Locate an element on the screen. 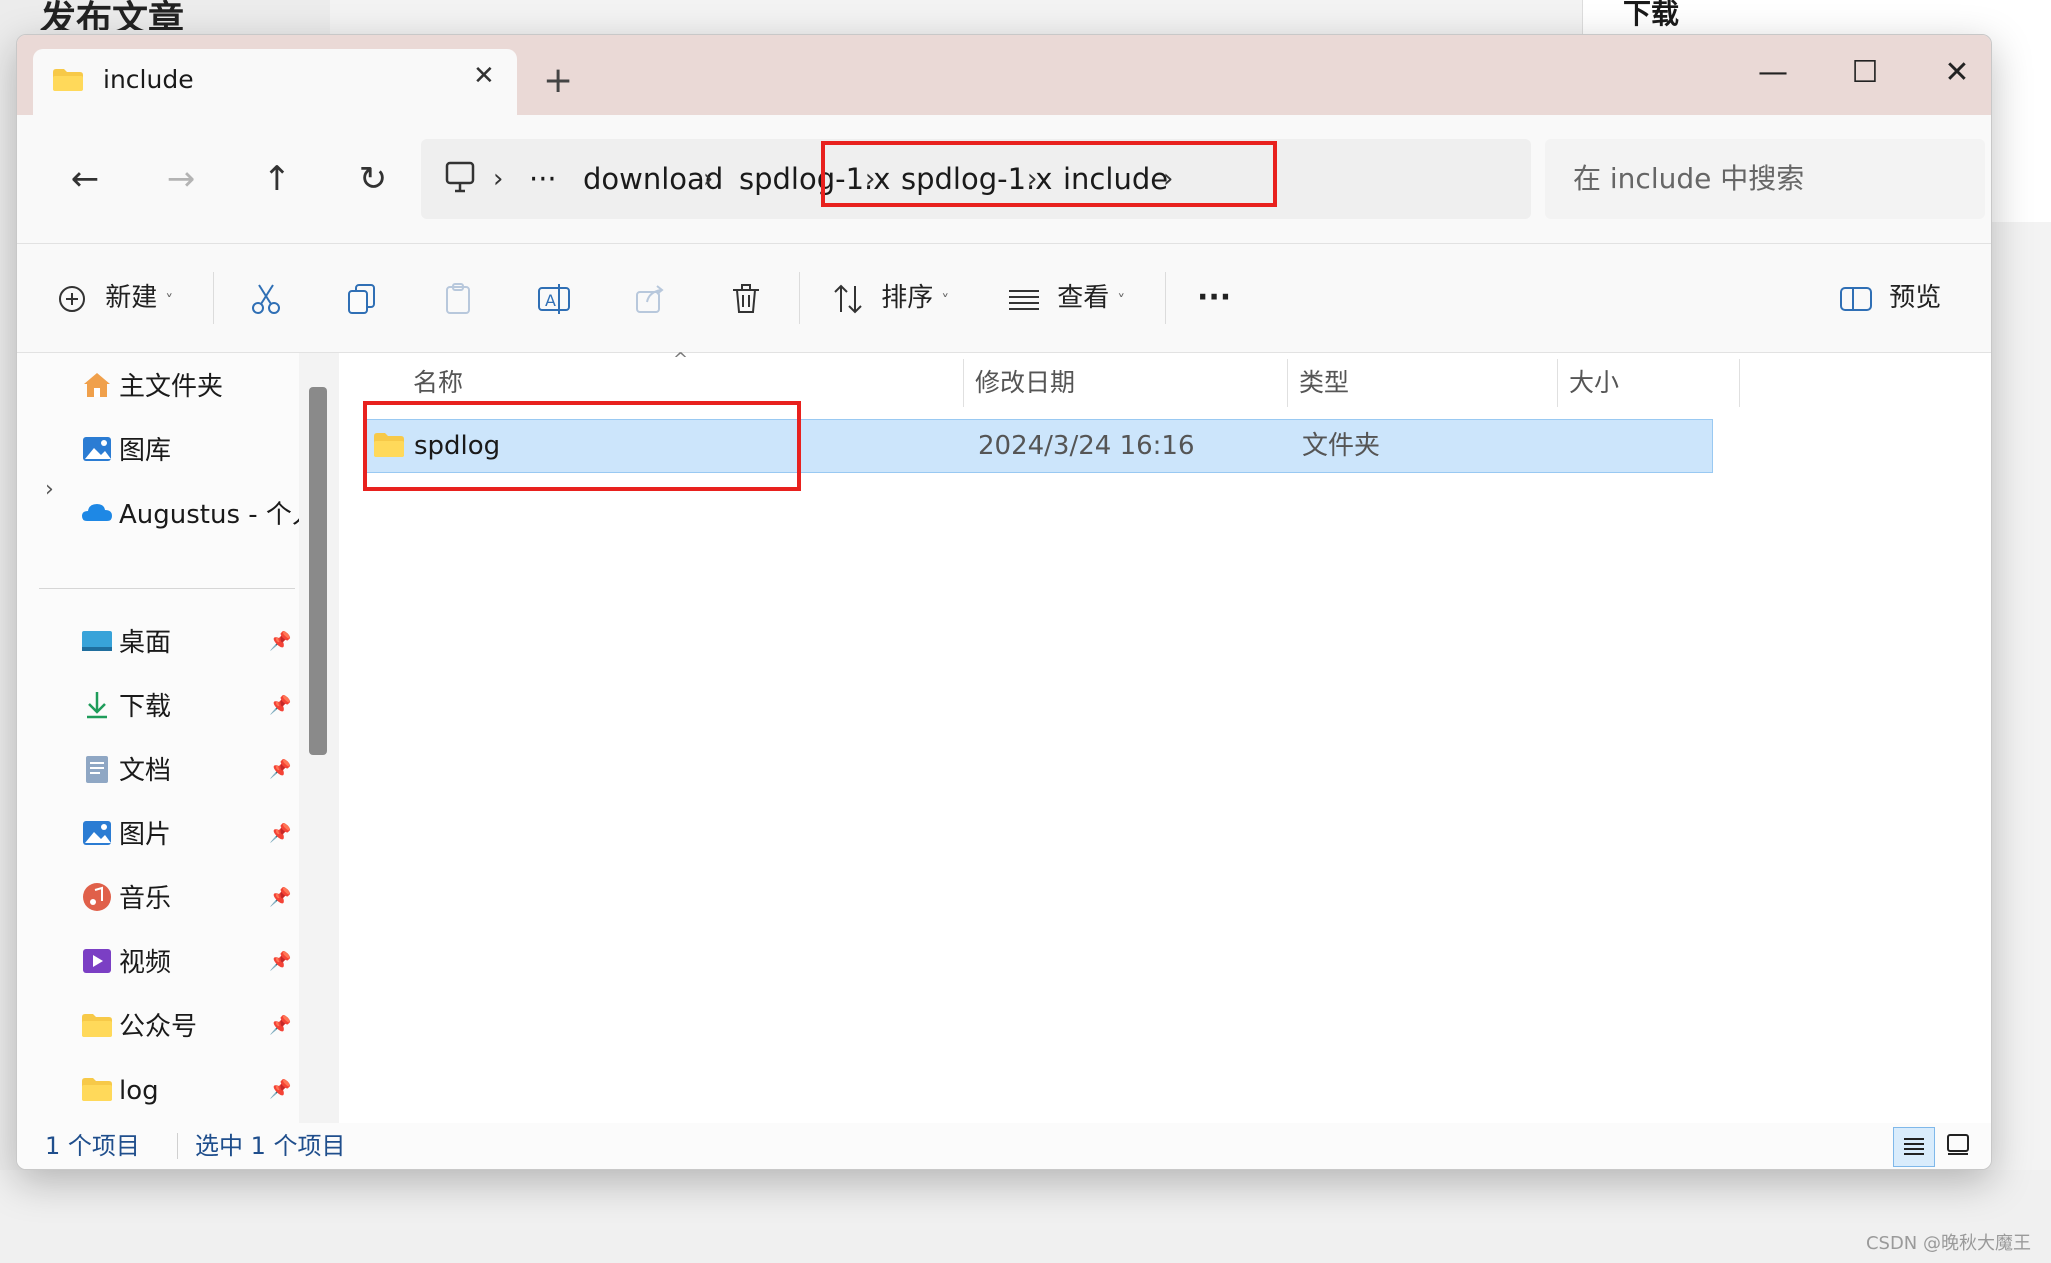  sidebar-label: 图库 is located at coordinates (145, 451).